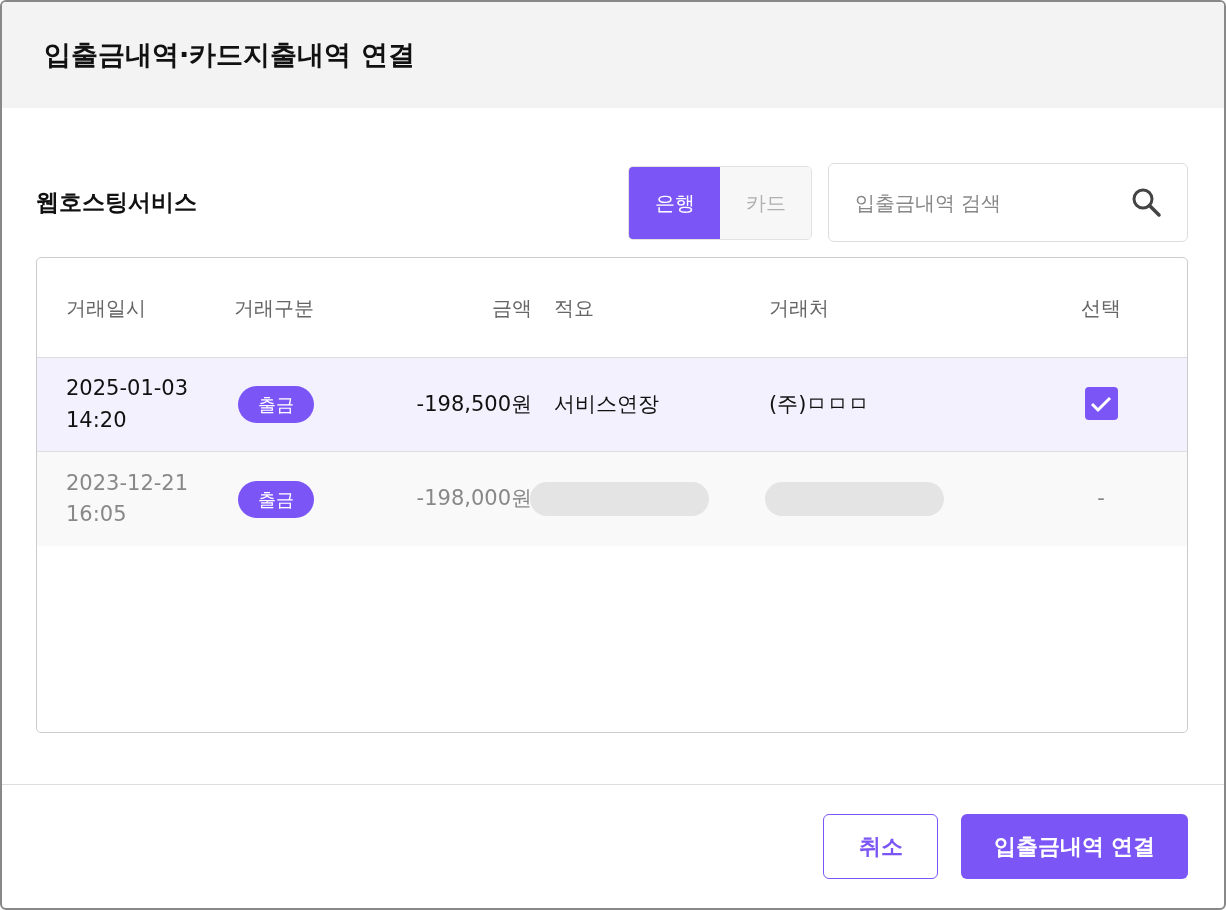 The height and width of the screenshot is (910, 1226). What do you see at coordinates (473, 404) in the screenshot?
I see `amount-cell-text: -198,500원` at bounding box center [473, 404].